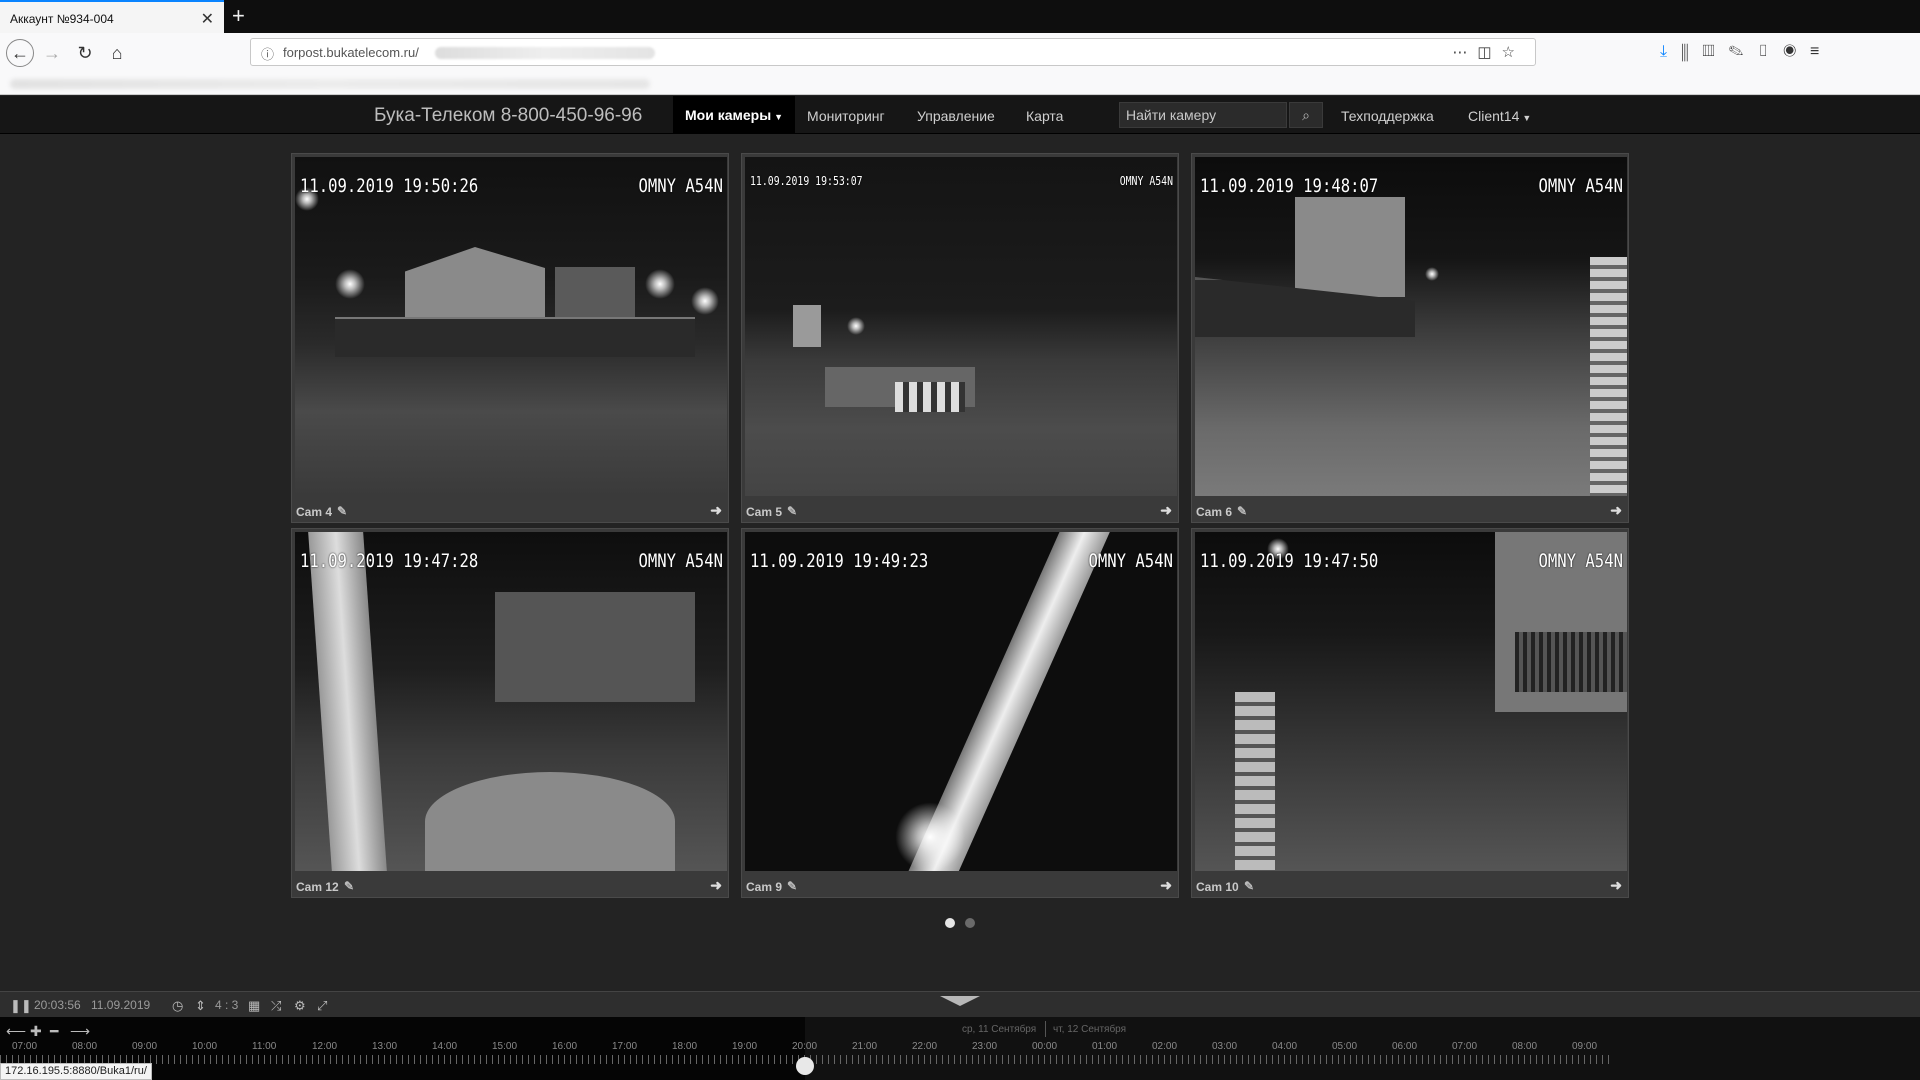 This screenshot has height=1080, width=1920. Describe the element at coordinates (1225, 1046) in the screenshot. I see `timeline-hour-label: 03:00` at that location.